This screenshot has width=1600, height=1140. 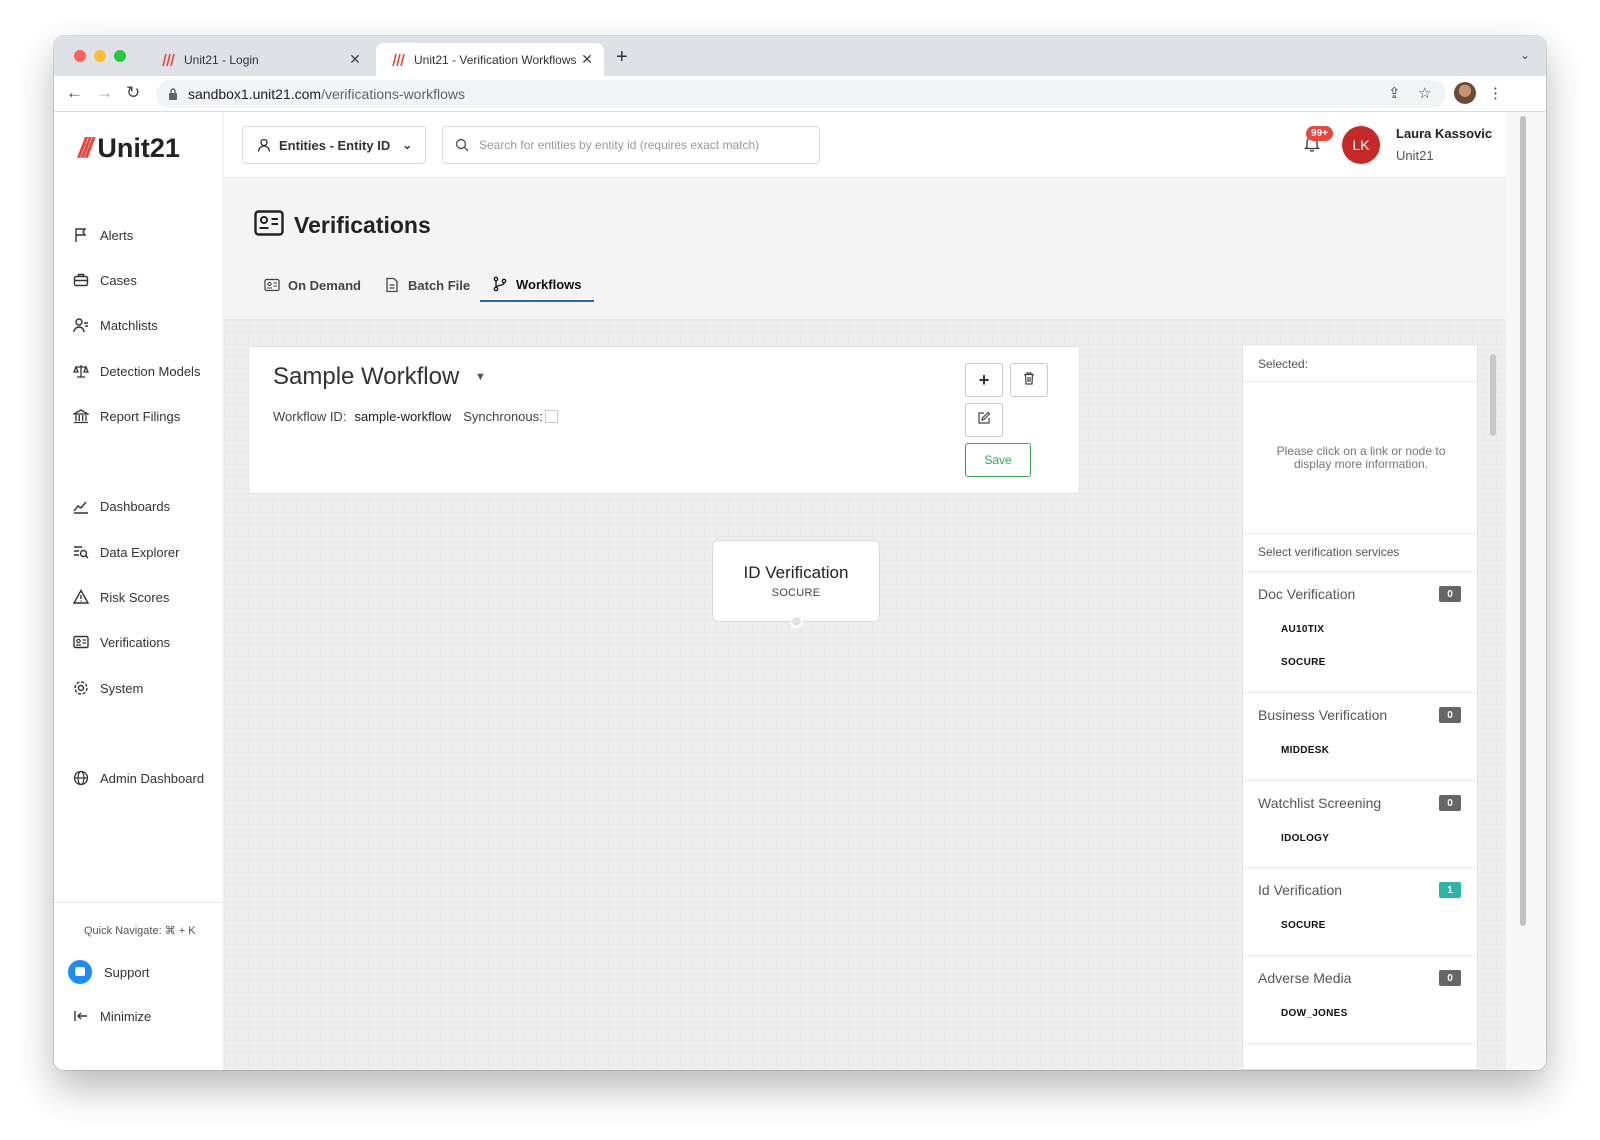 What do you see at coordinates (551, 416) in the screenshot?
I see `synchronous-checkbox` at bounding box center [551, 416].